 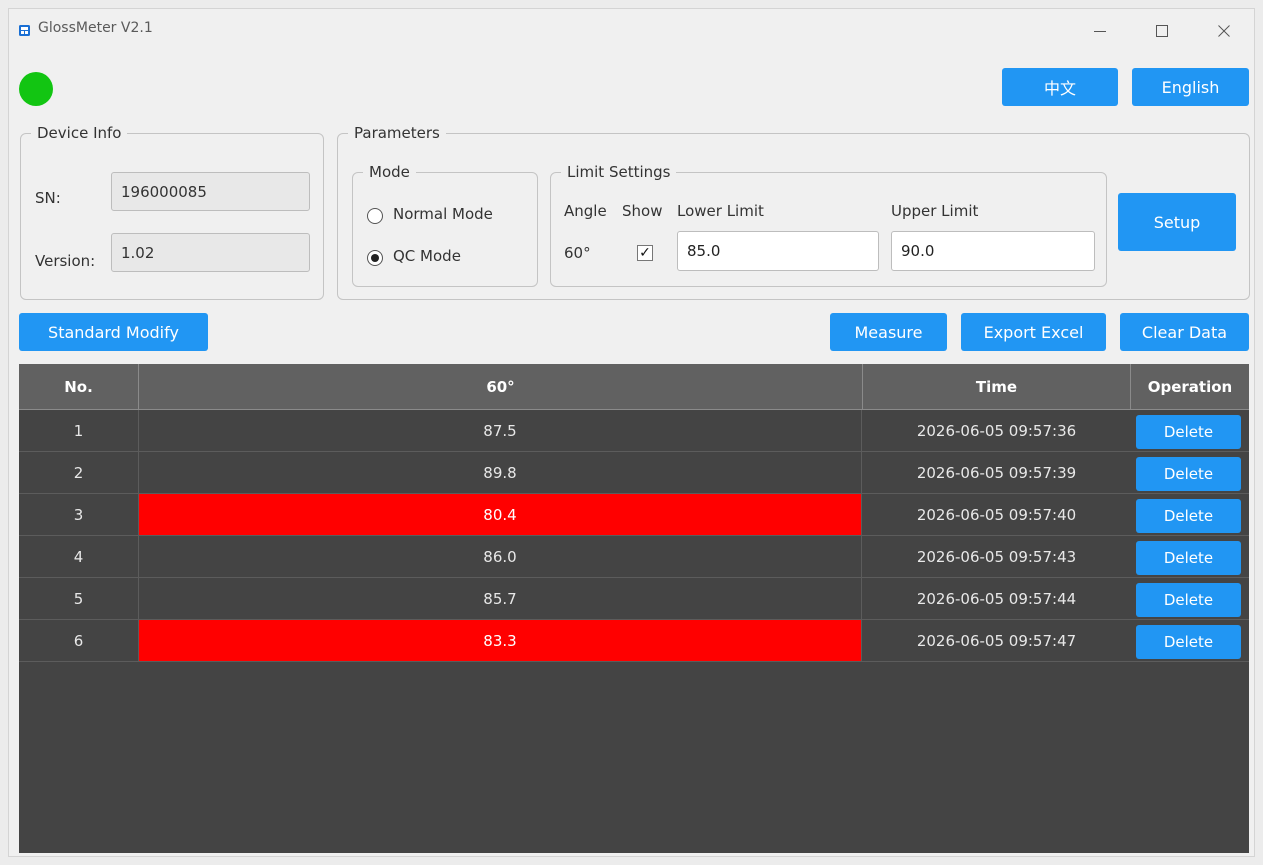 I want to click on qc-mode-label: QC Mode, so click(x=427, y=256).